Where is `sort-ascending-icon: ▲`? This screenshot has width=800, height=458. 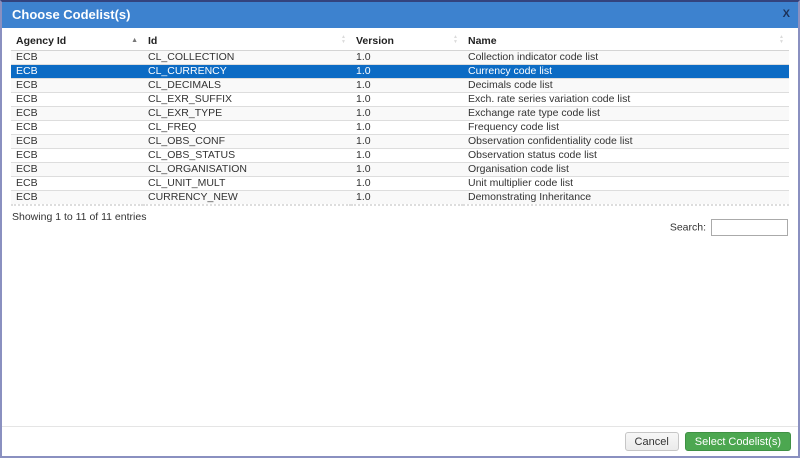 sort-ascending-icon: ▲ is located at coordinates (134, 40).